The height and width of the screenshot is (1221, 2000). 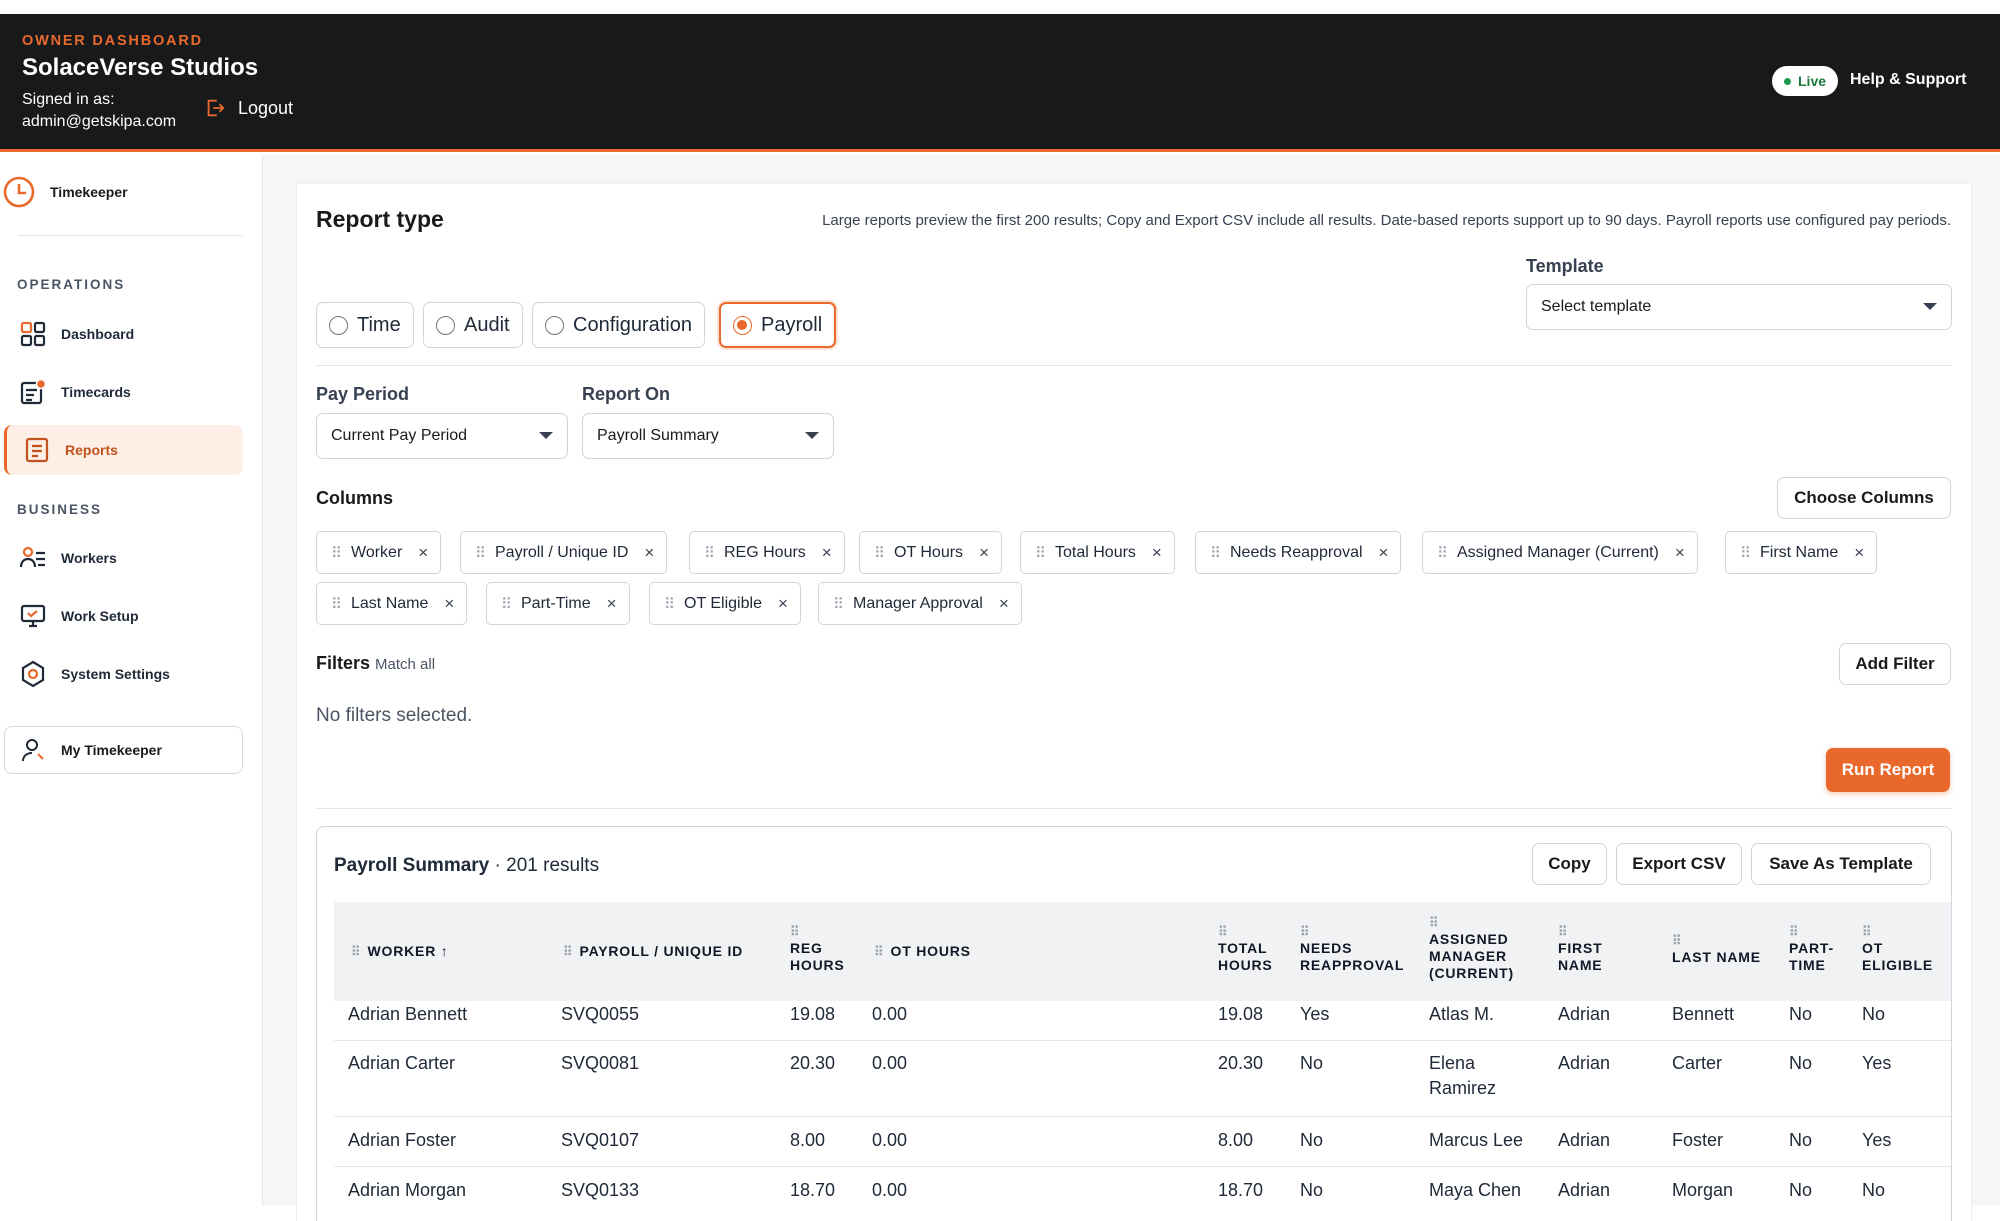 What do you see at coordinates (1298, 552) in the screenshot?
I see `column-chip-needs-reapproval: ⠿ Needs Reapproval ×` at bounding box center [1298, 552].